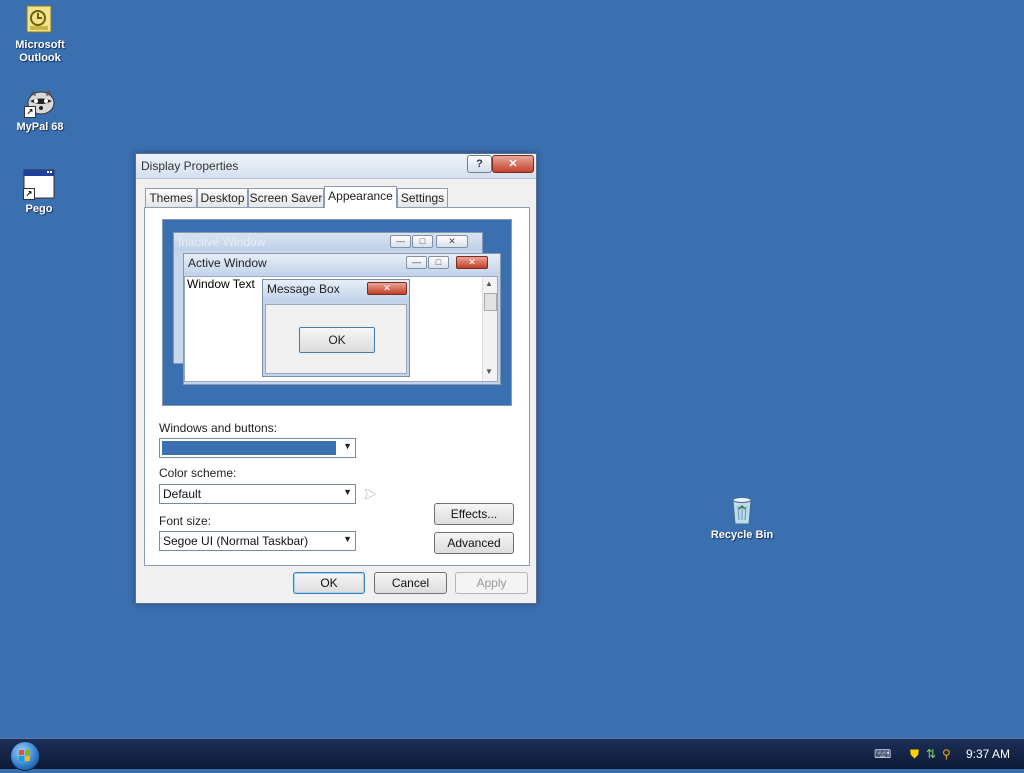 This screenshot has width=1024, height=773. I want to click on start-button, so click(25, 756).